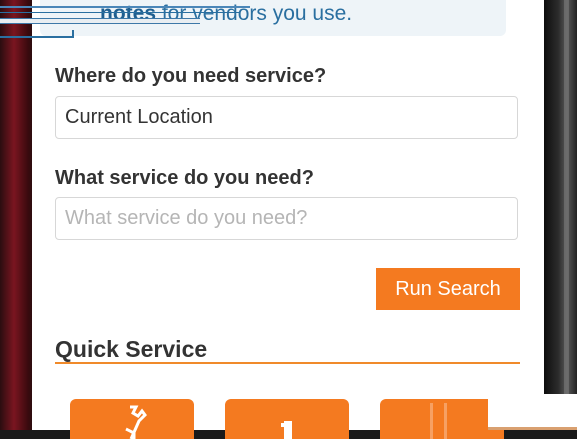 Image resolution: width=577 pixels, height=439 pixels. Describe the element at coordinates (286, 117) in the screenshot. I see `location-input` at that location.